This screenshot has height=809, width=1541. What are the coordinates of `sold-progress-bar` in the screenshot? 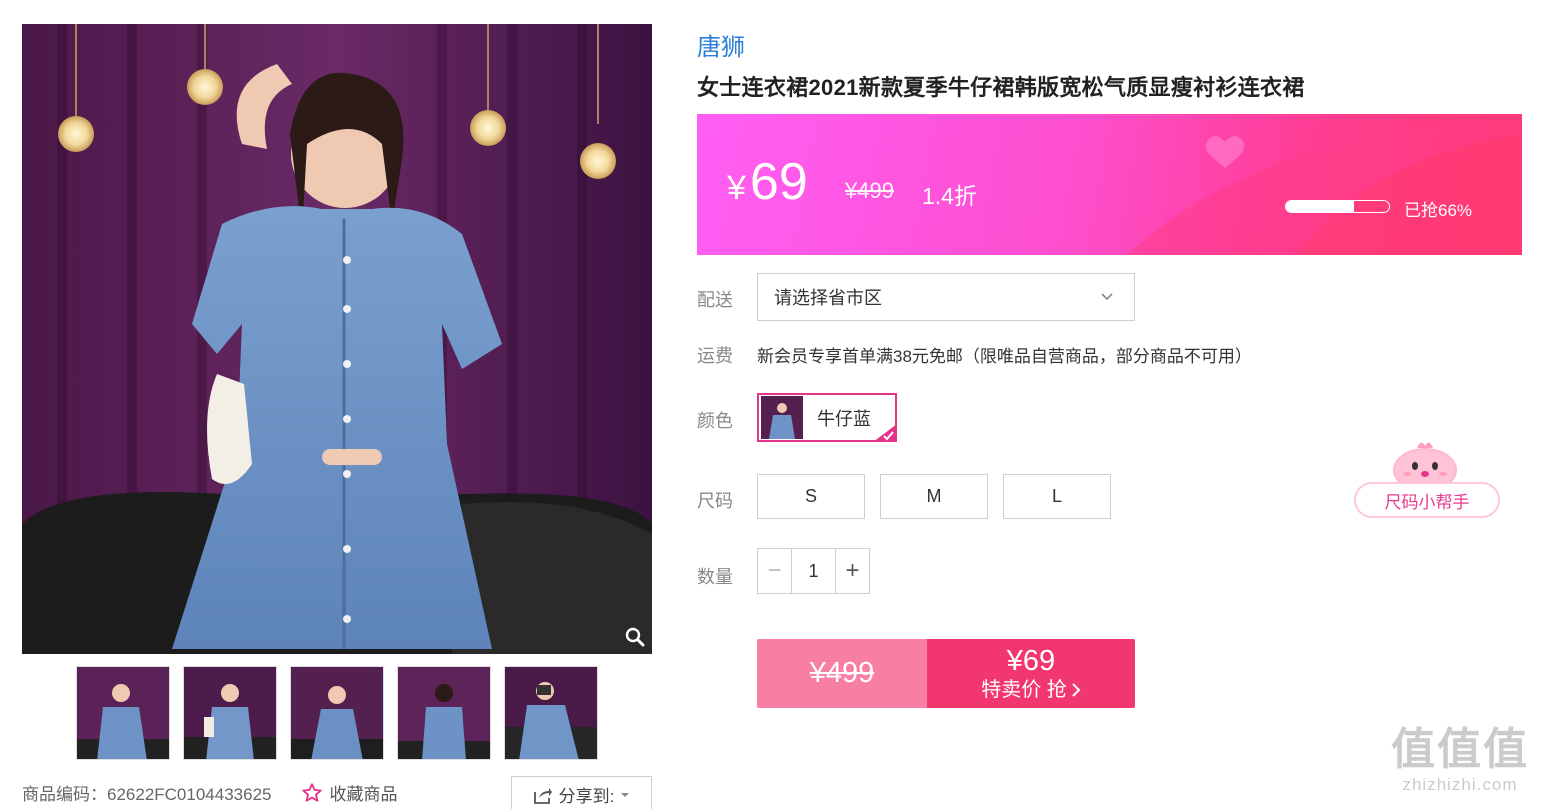 It's located at (1337, 206).